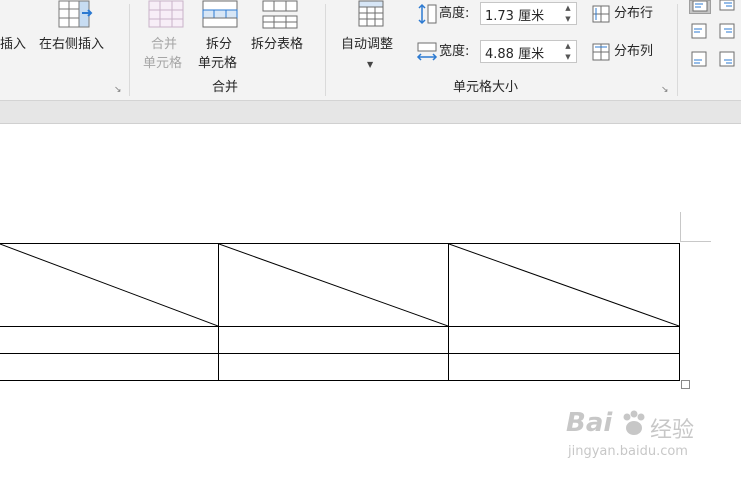  I want to click on column-width-icon, so click(427, 51).